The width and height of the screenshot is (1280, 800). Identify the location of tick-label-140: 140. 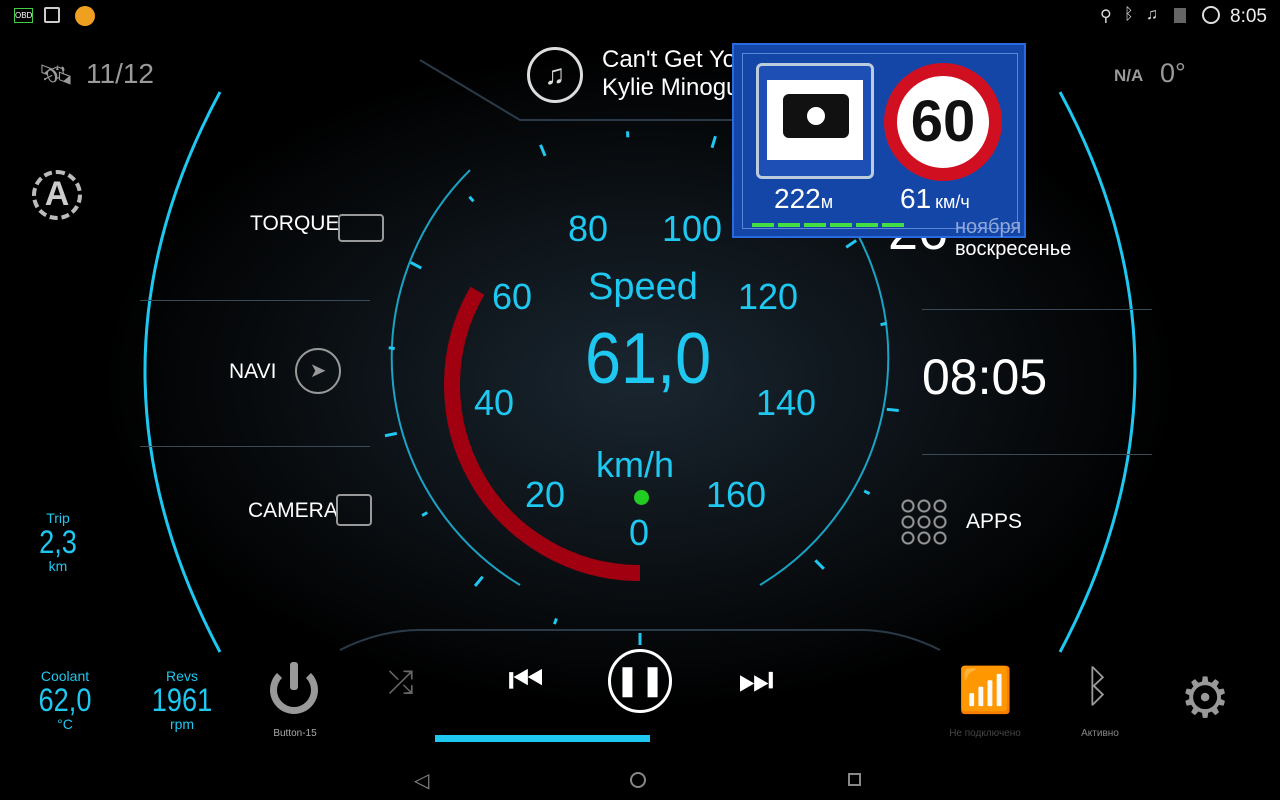
(786, 402).